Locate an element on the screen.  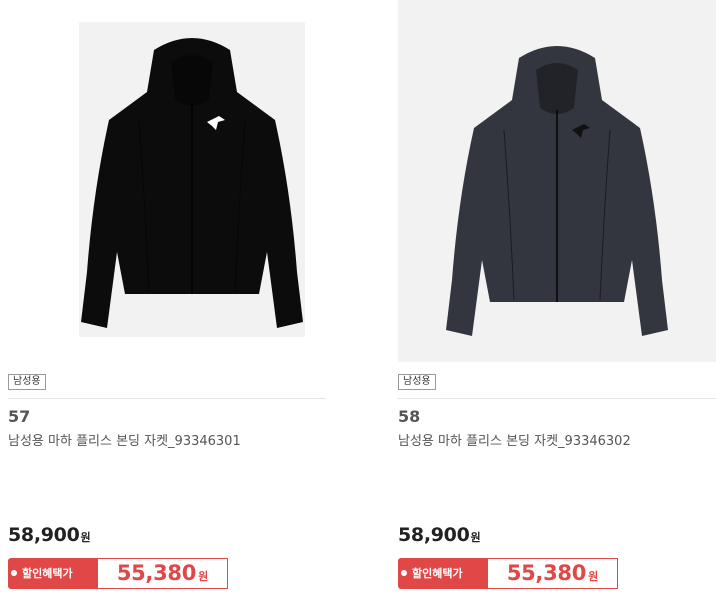
rank-number: 58 is located at coordinates (409, 416).